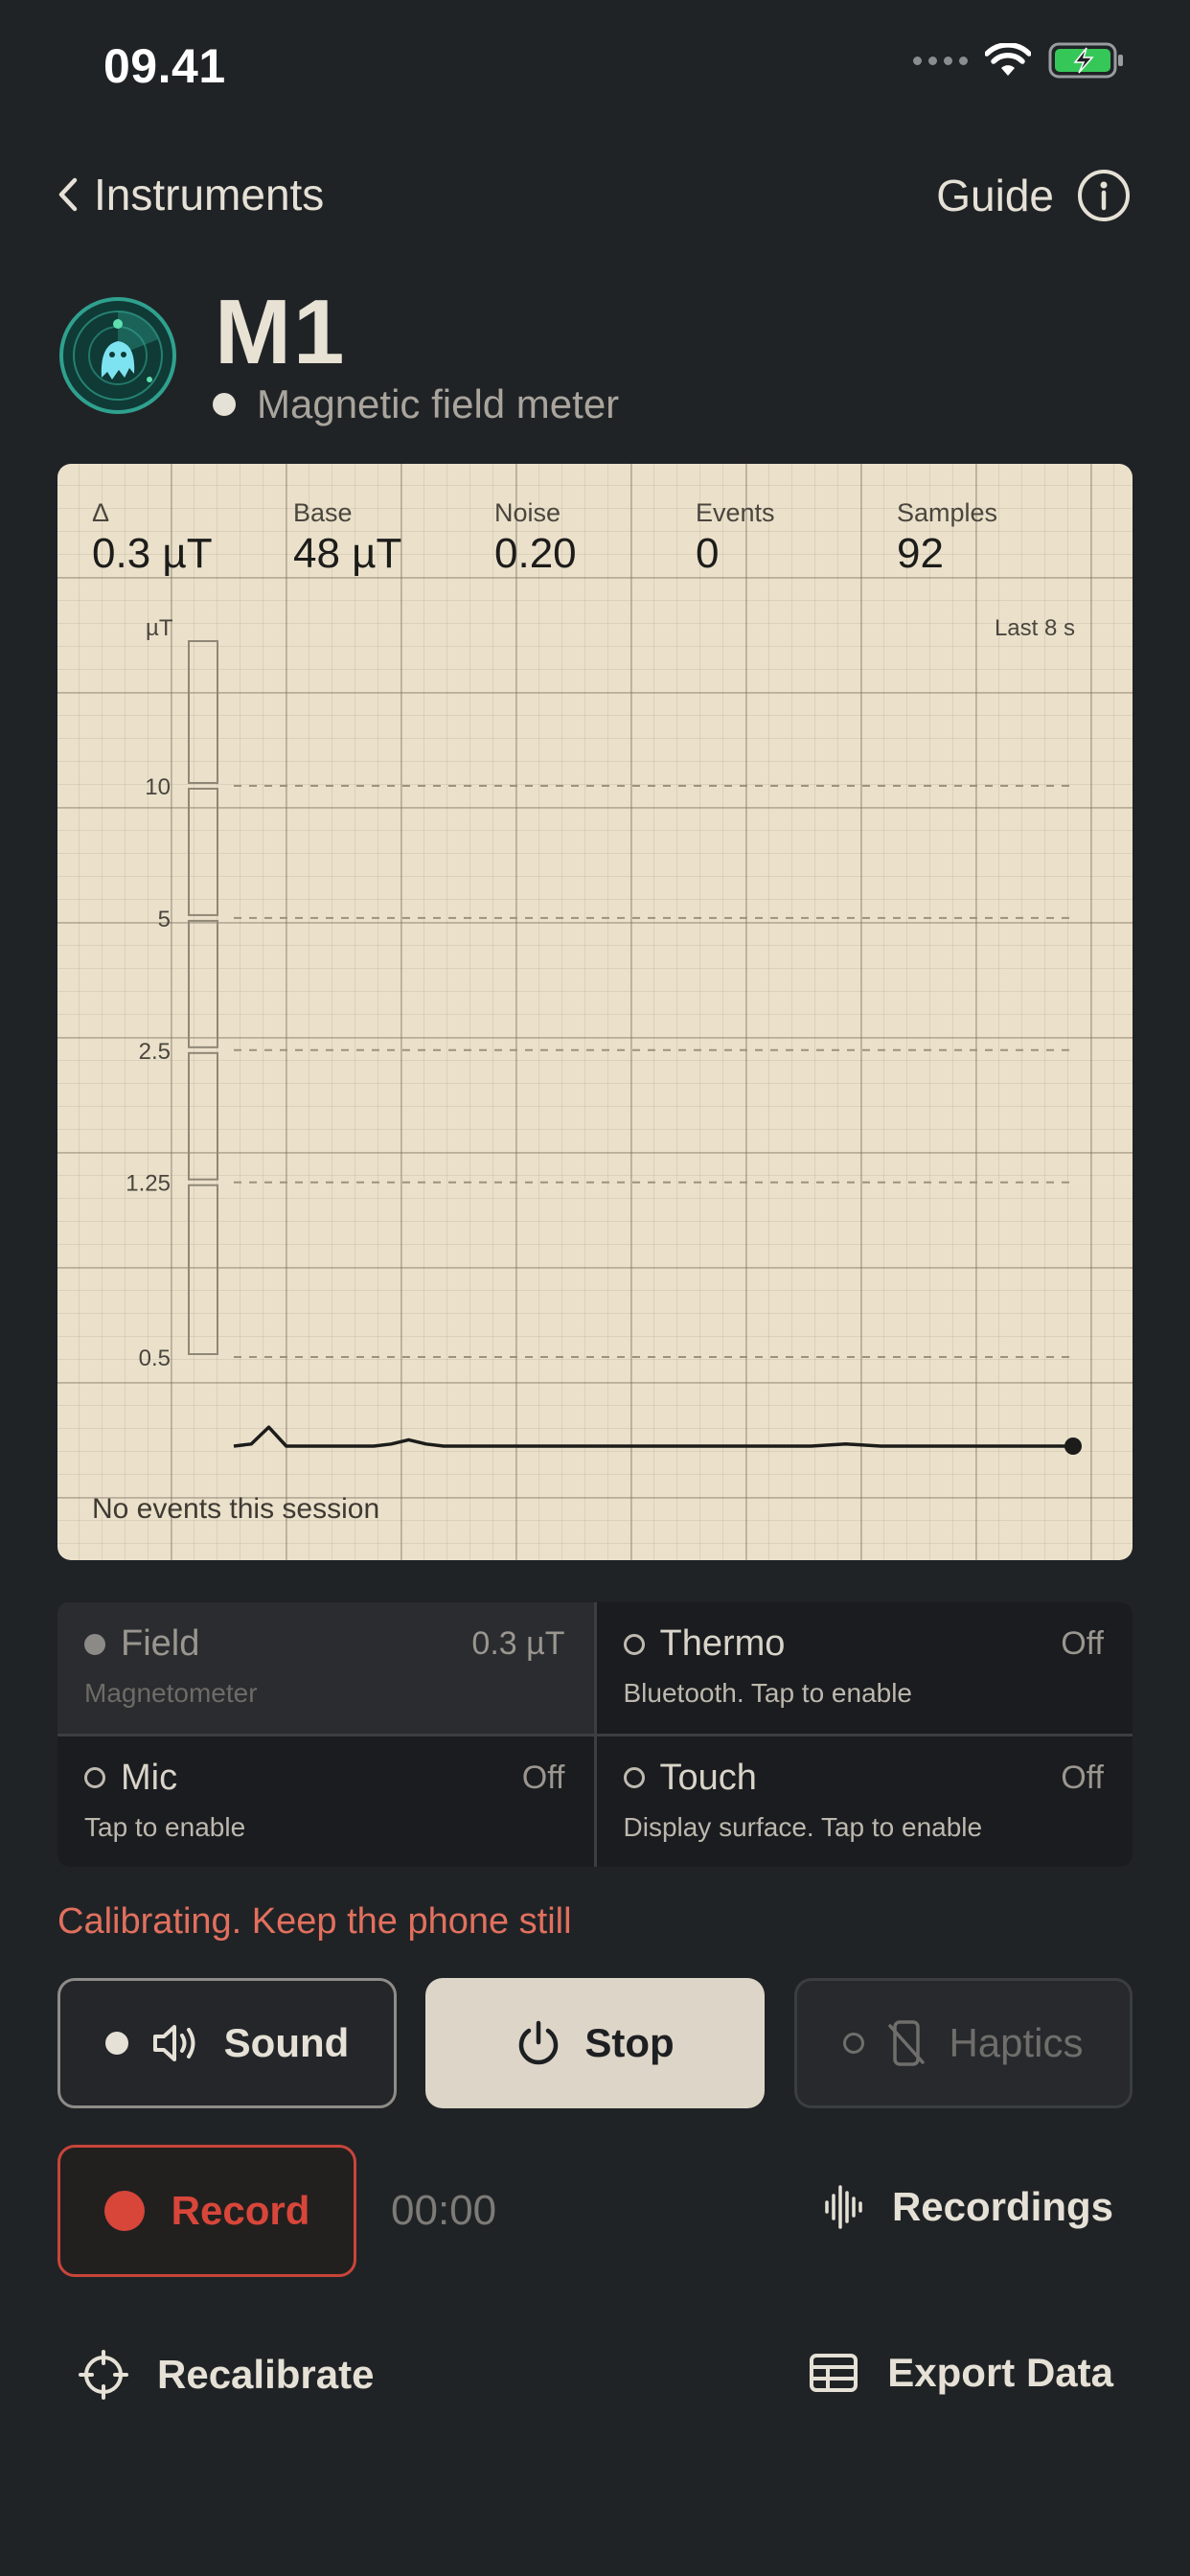  What do you see at coordinates (539, 2043) in the screenshot?
I see `power-icon` at bounding box center [539, 2043].